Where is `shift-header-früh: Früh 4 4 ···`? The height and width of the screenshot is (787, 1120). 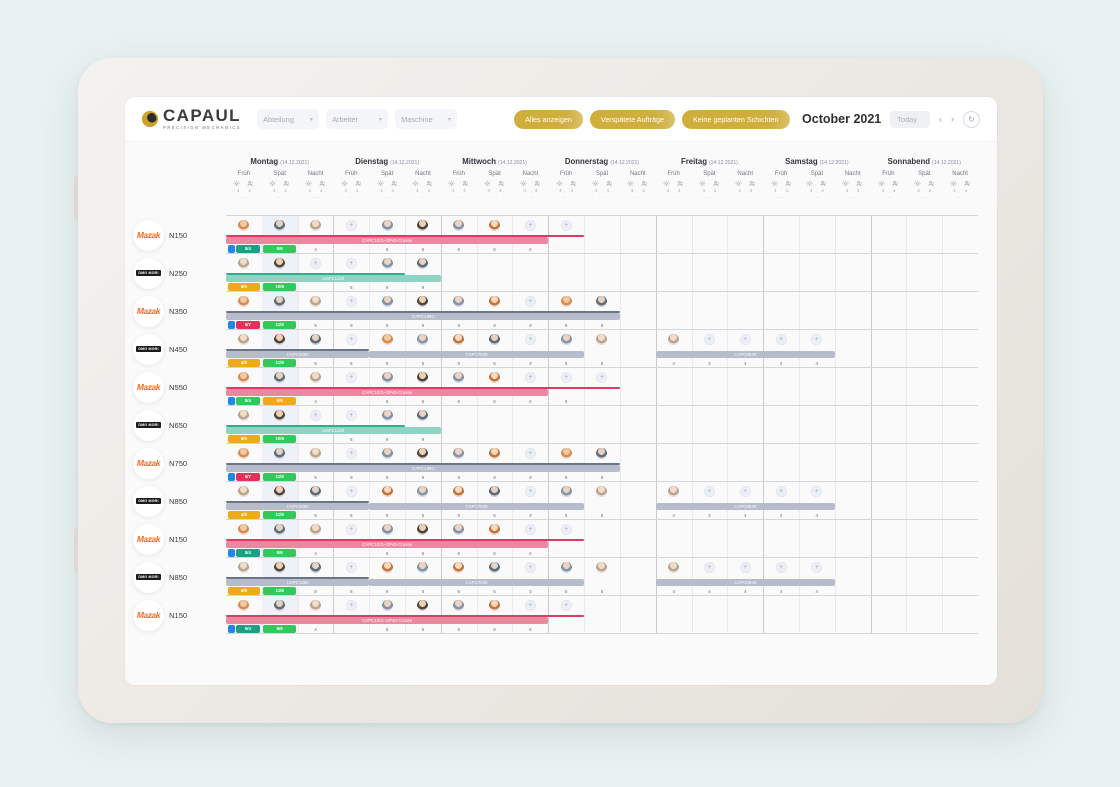 shift-header-früh: Früh 4 4 ··· is located at coordinates (889, 186).